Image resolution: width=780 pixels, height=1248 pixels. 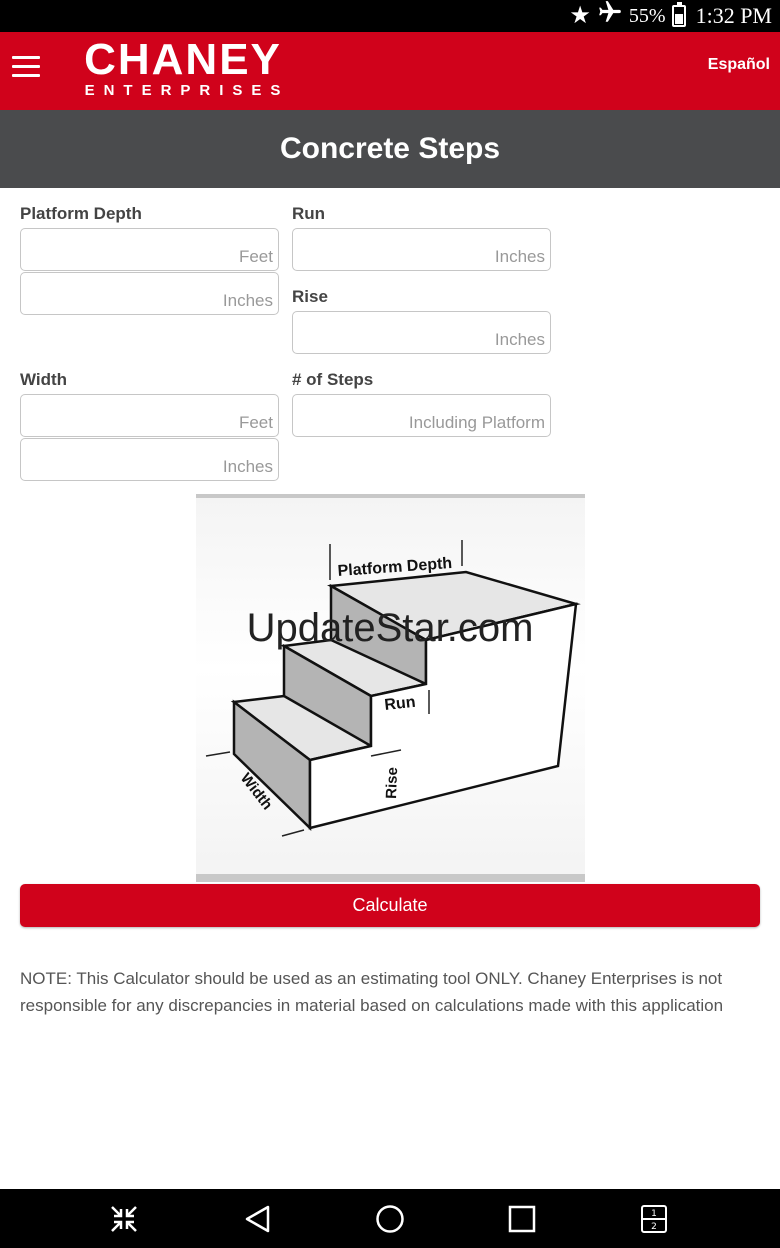 I want to click on svg-text: 1, so click(x=654, y=1214).